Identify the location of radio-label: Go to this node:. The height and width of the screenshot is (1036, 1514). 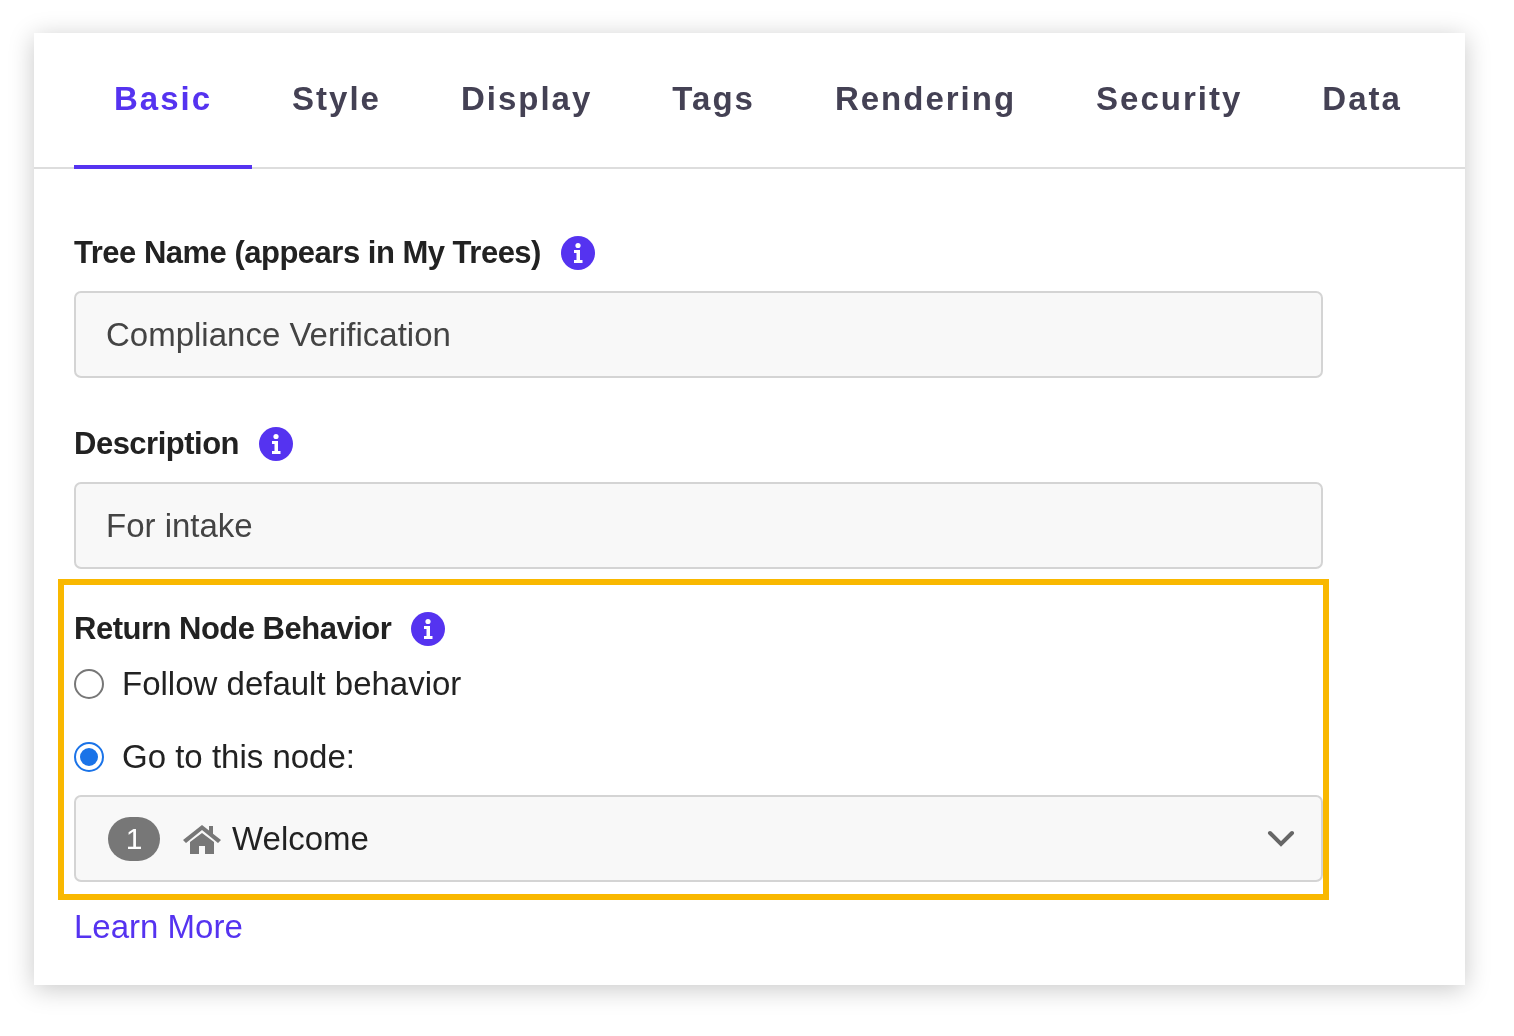
(238, 756).